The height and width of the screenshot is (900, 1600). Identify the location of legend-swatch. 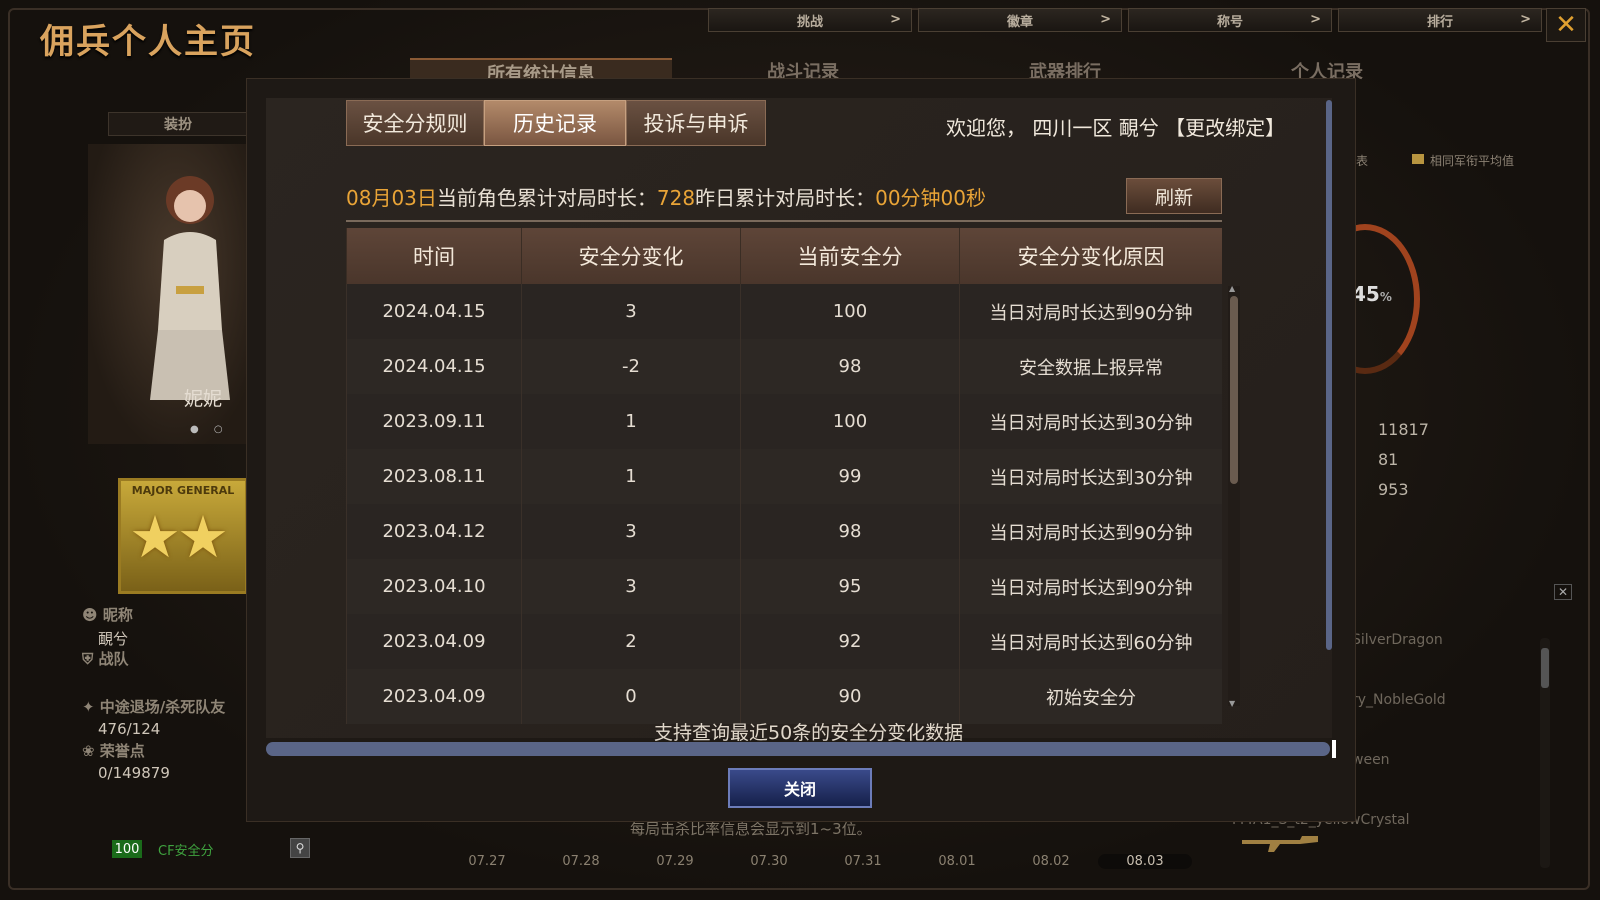
(1418, 159).